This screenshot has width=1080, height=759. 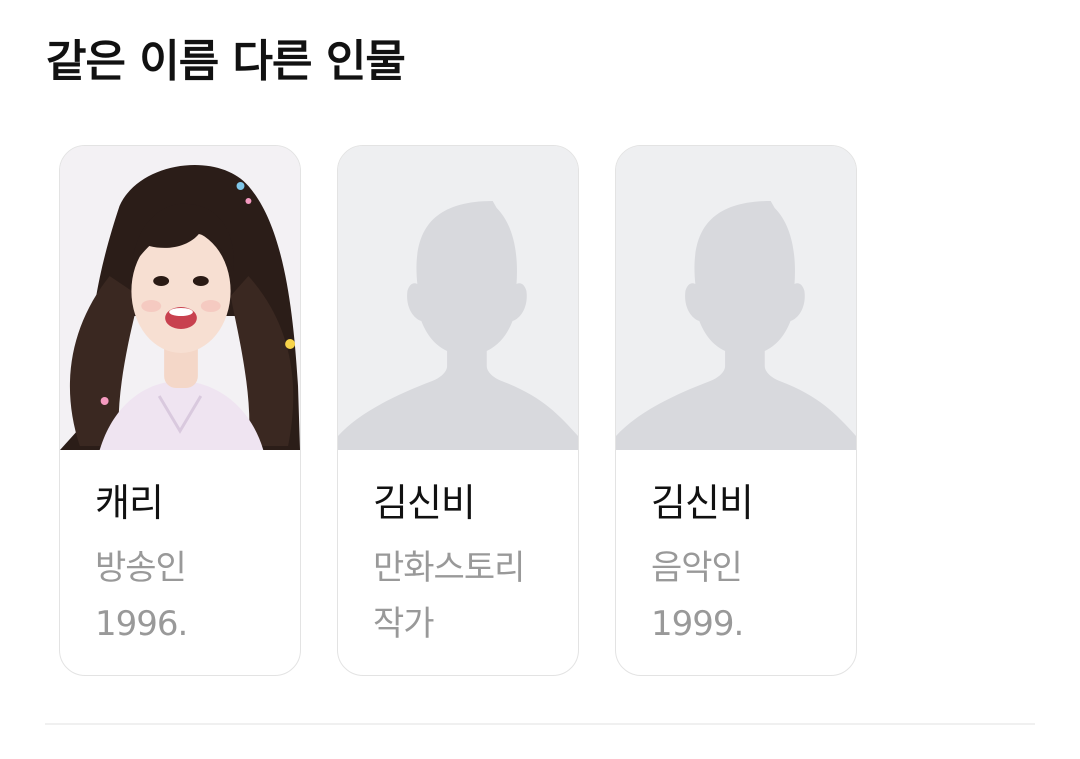 I want to click on person-occupation: 만화스토리, so click(x=449, y=568).